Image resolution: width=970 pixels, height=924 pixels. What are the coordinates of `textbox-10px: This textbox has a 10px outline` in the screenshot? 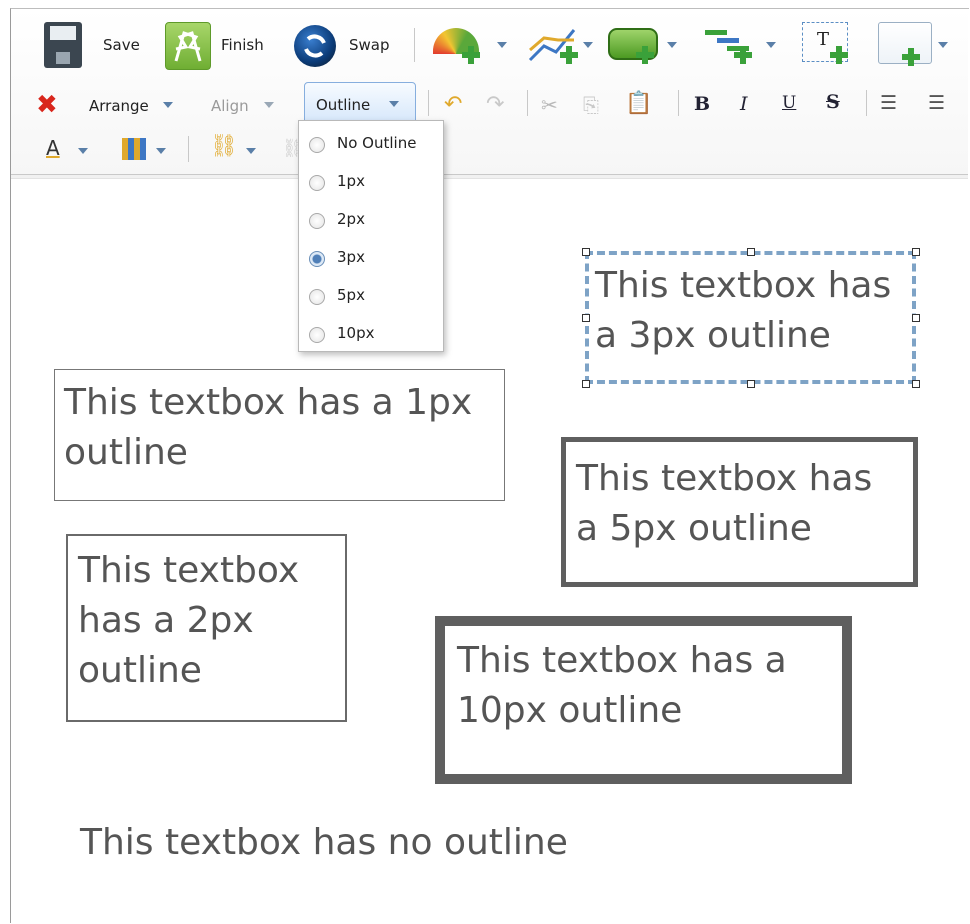 It's located at (643, 700).